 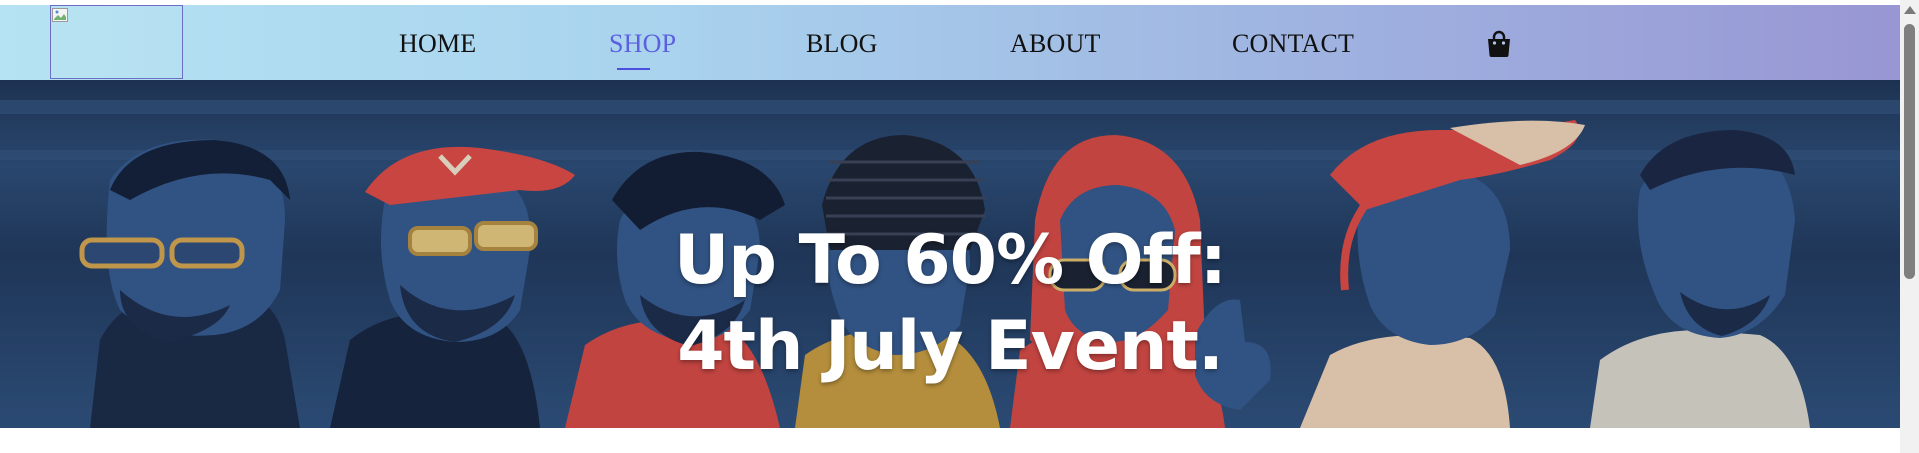 What do you see at coordinates (1055, 44) in the screenshot?
I see `nav-about: ABOUT` at bounding box center [1055, 44].